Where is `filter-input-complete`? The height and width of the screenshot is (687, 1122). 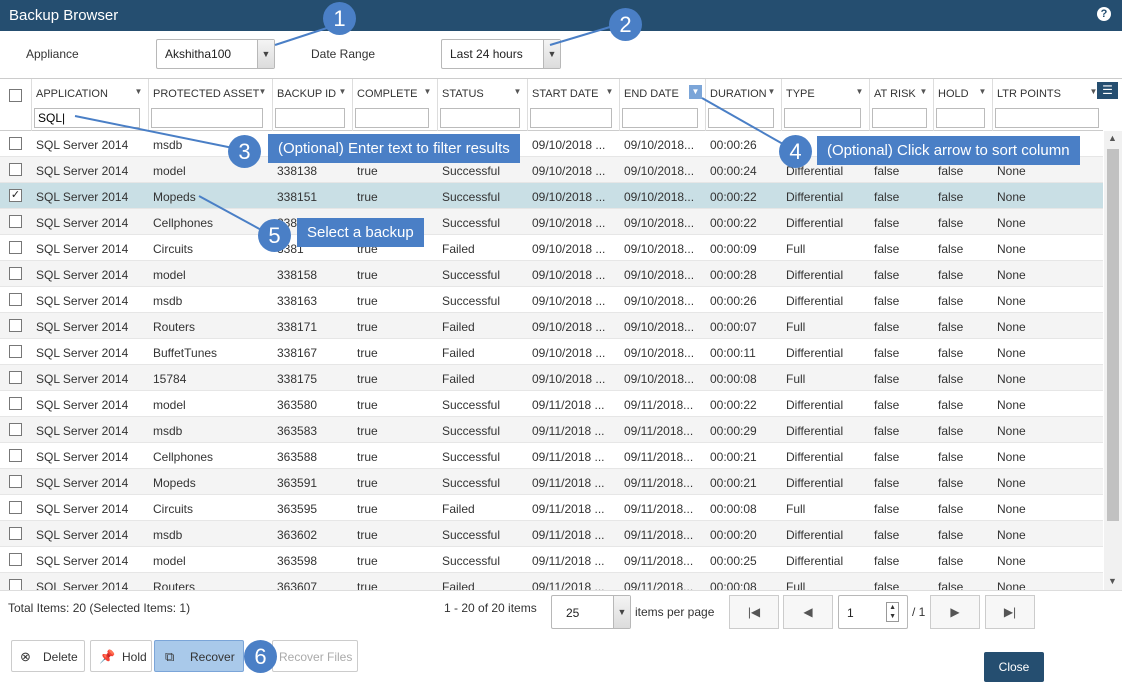 filter-input-complete is located at coordinates (392, 118).